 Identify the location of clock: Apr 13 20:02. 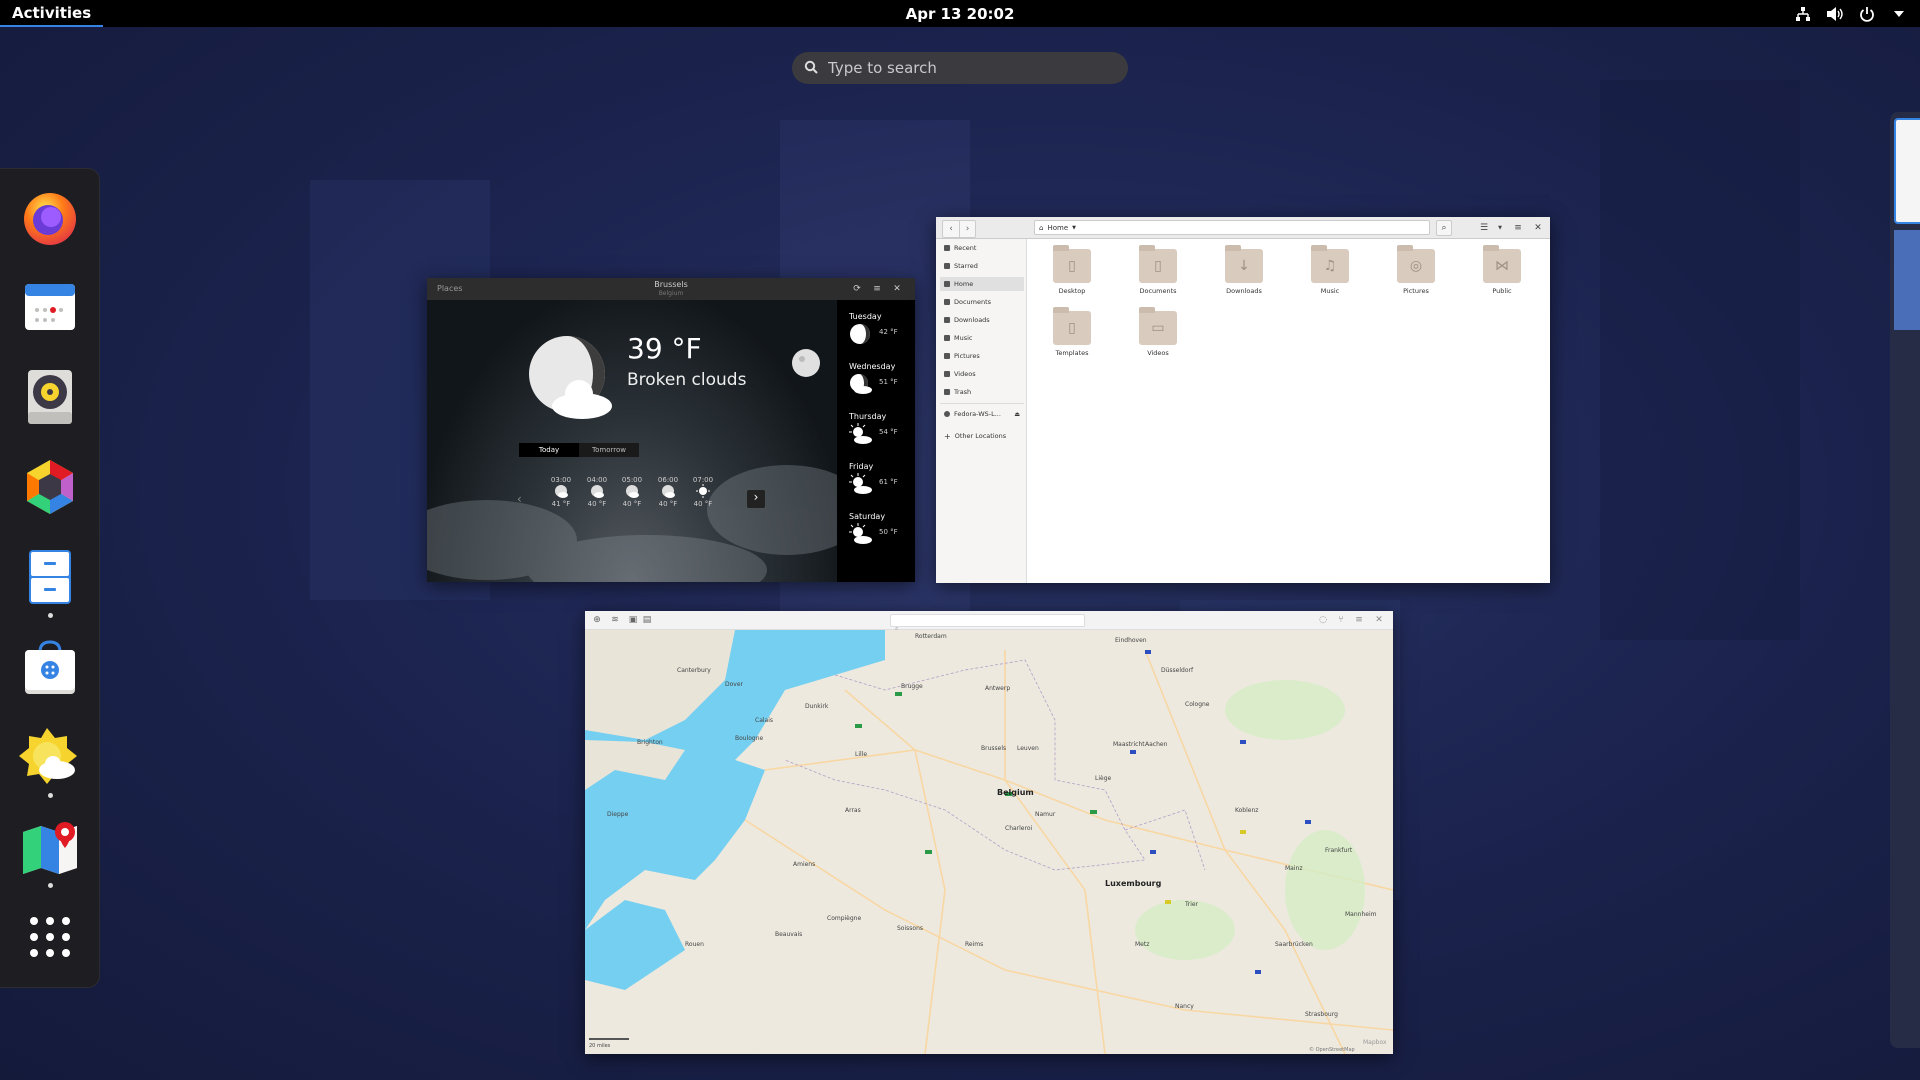
(960, 14).